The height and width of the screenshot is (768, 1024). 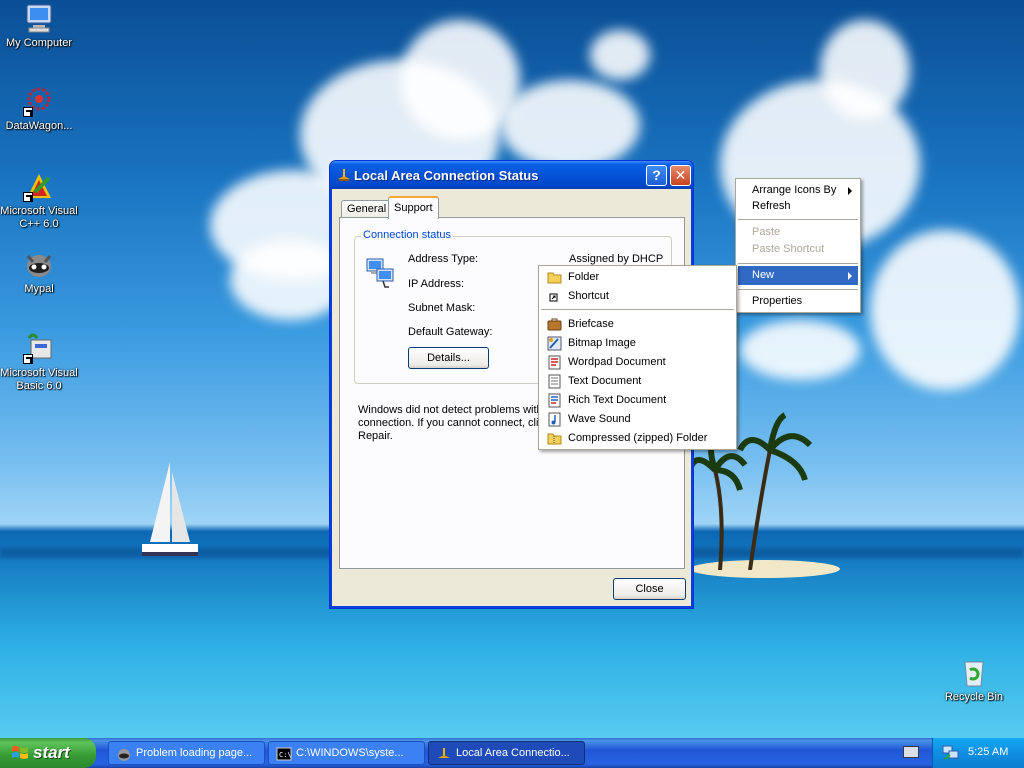 What do you see at coordinates (602, 343) in the screenshot?
I see `new-item-label: Bitmap Image` at bounding box center [602, 343].